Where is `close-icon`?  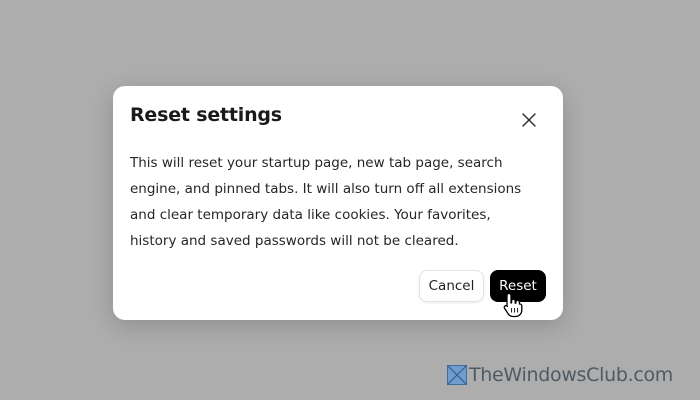
close-icon is located at coordinates (529, 120).